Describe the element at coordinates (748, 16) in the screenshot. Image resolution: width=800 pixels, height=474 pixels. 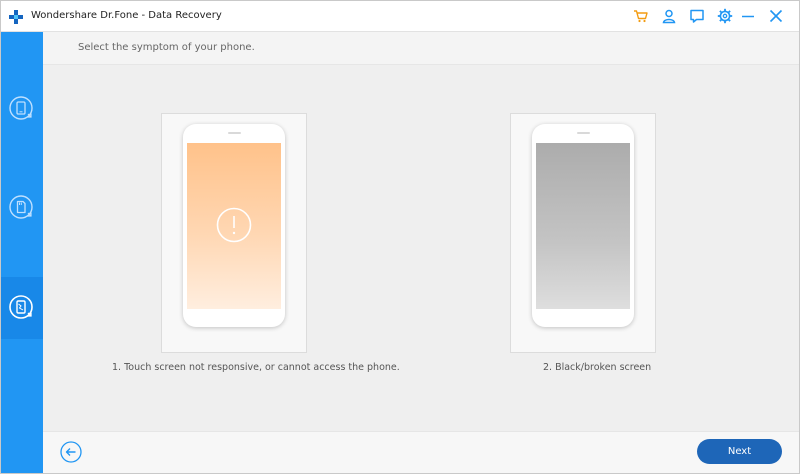
I see `minimize-icon` at that location.